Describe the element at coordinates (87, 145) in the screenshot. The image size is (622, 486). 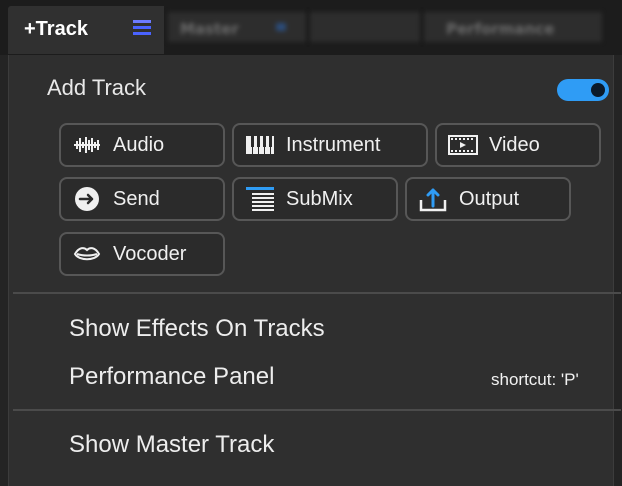
I see `waveform-icon` at that location.